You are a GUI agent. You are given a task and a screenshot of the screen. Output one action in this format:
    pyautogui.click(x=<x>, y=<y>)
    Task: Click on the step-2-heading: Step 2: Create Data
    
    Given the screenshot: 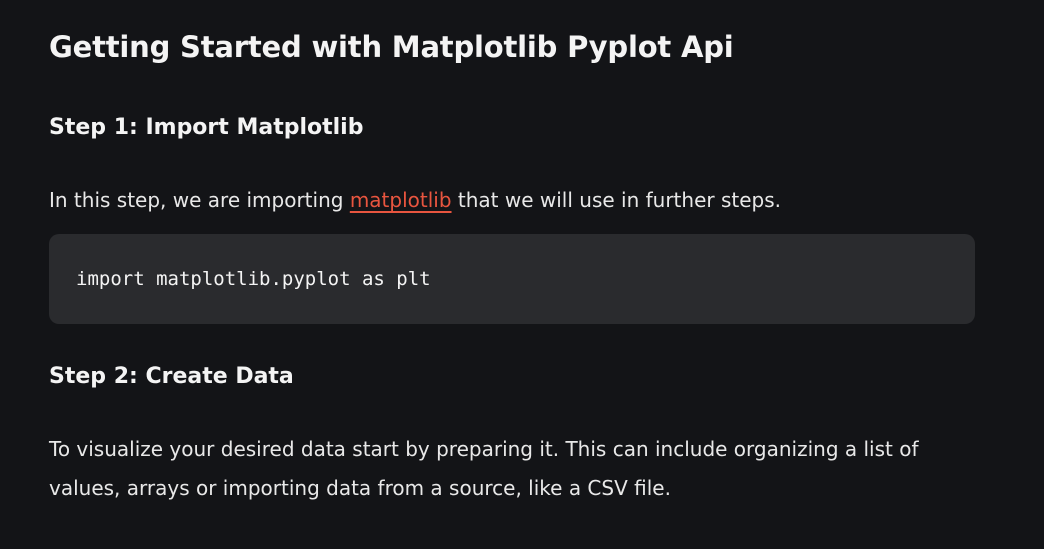 What is the action you would take?
    pyautogui.click(x=171, y=376)
    